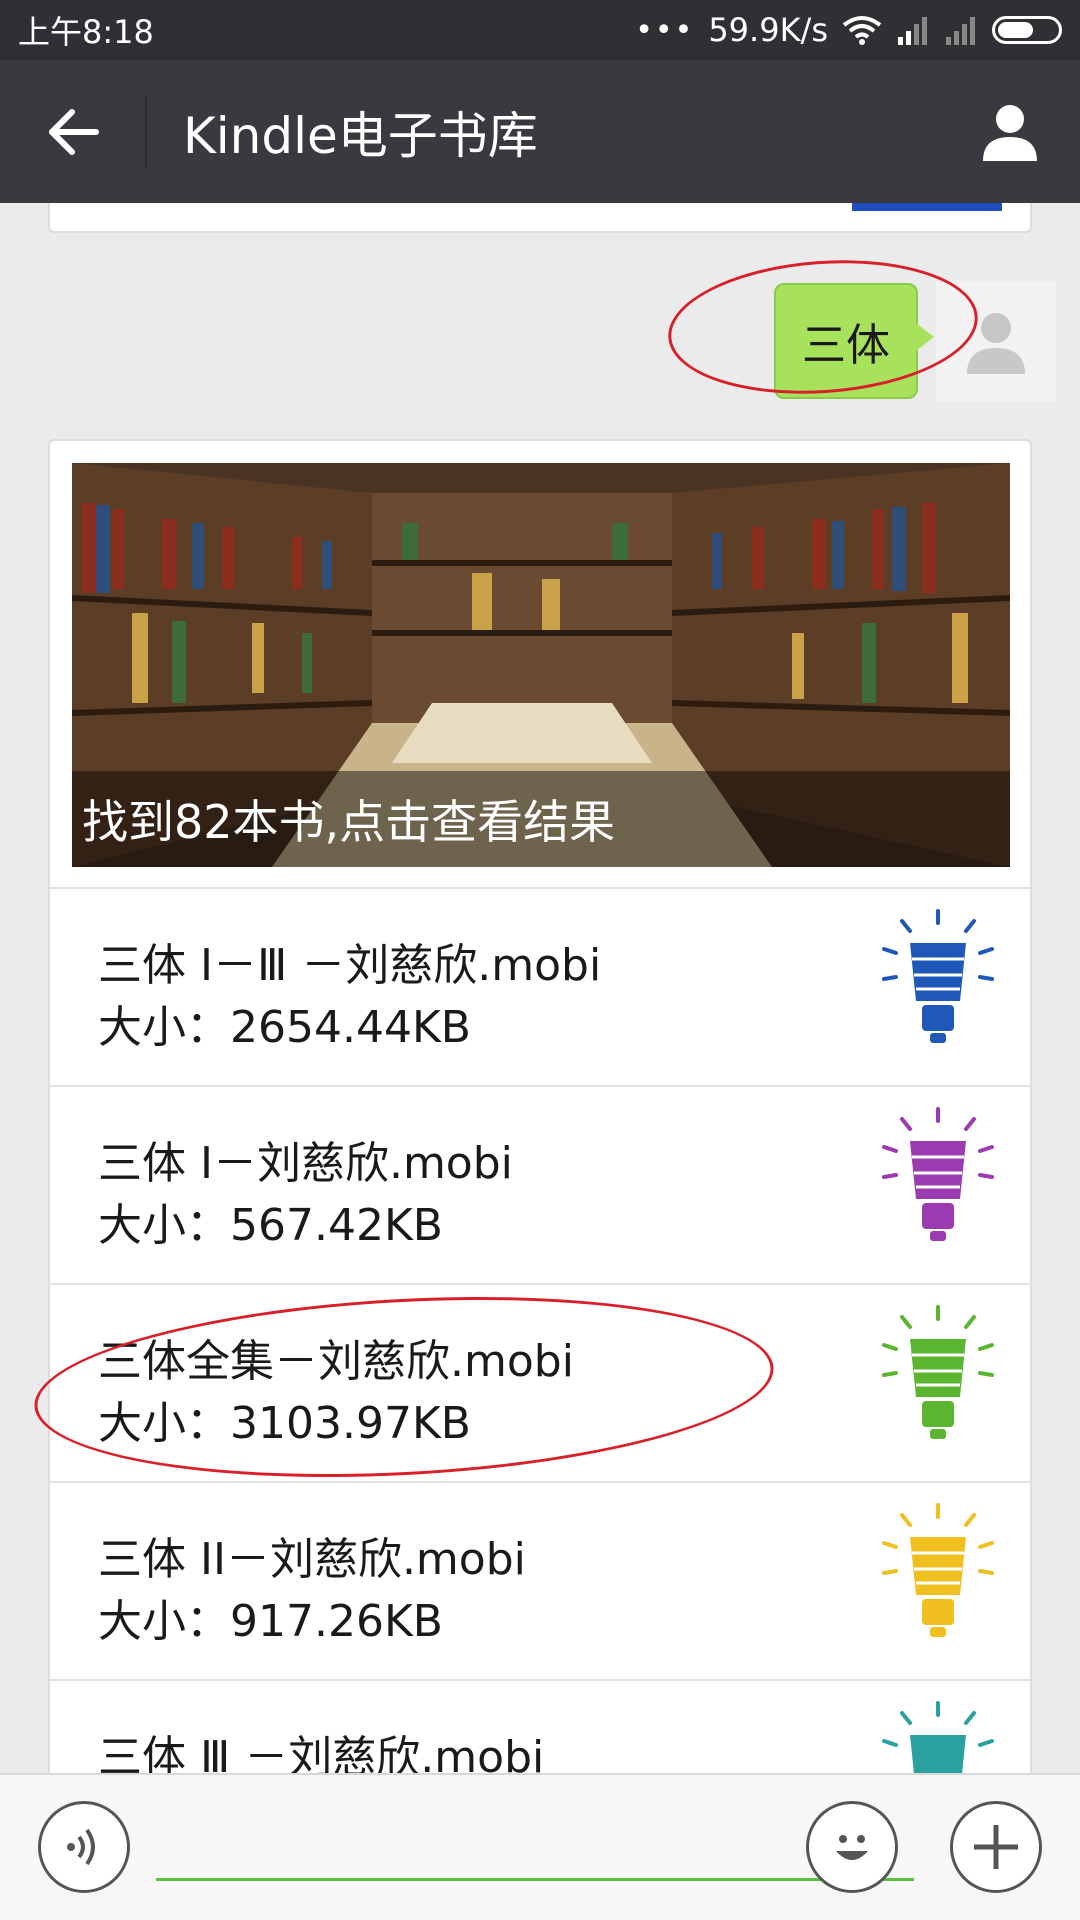 Image resolution: width=1080 pixels, height=1920 pixels. I want to click on person-icon, so click(1010, 132).